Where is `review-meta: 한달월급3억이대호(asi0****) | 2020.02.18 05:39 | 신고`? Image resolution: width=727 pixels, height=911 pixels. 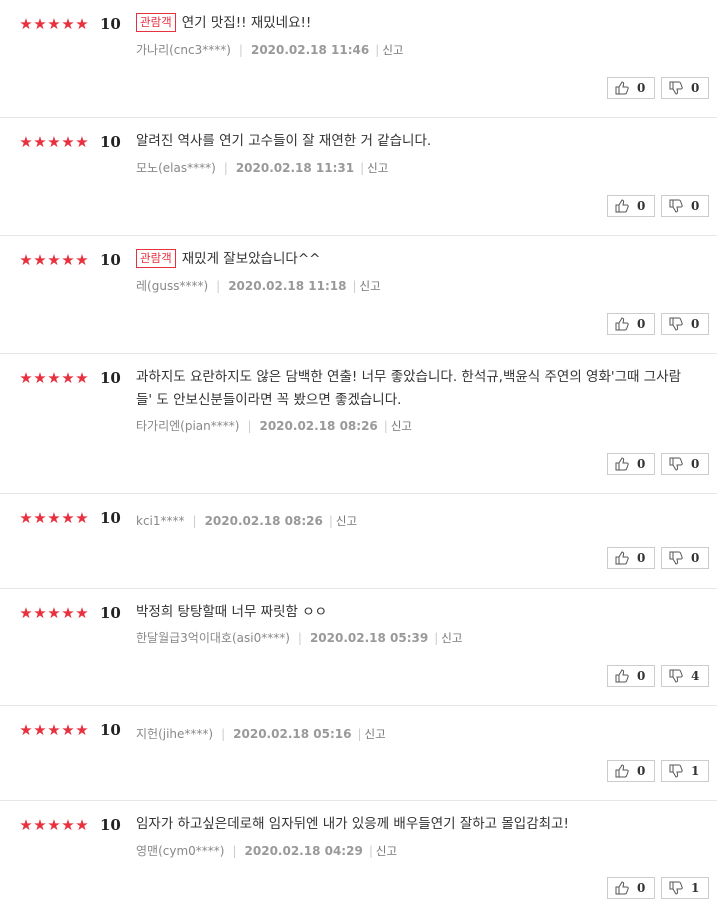
review-meta: 한달월급3억이대호(asi0****) | 2020.02.18 05:39 | 신고 is located at coordinates (299, 638).